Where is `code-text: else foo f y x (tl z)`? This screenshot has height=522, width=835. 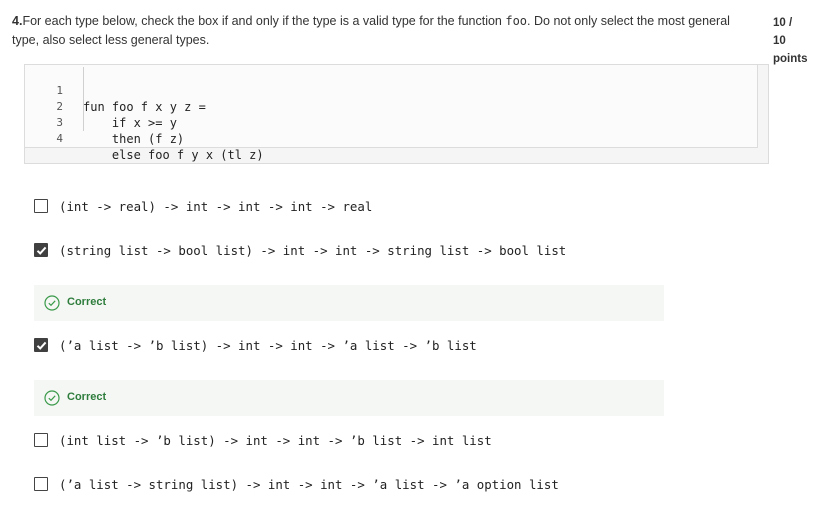
code-text: else foo f y x (tl z) is located at coordinates (173, 155).